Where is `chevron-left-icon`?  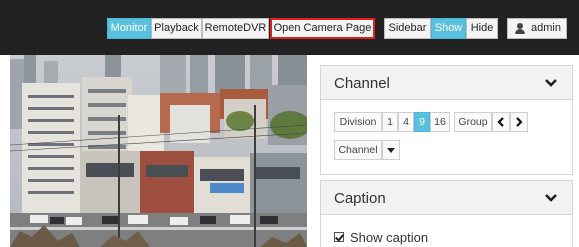 chevron-left-icon is located at coordinates (500, 122).